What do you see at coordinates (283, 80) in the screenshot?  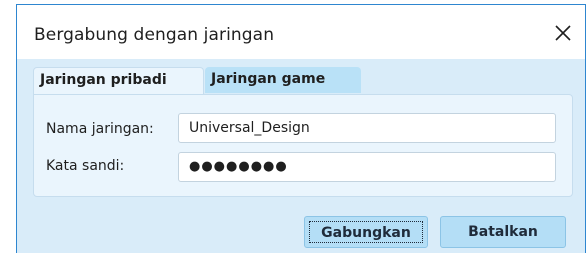 I see `tab-game-network: Jaringan game` at bounding box center [283, 80].